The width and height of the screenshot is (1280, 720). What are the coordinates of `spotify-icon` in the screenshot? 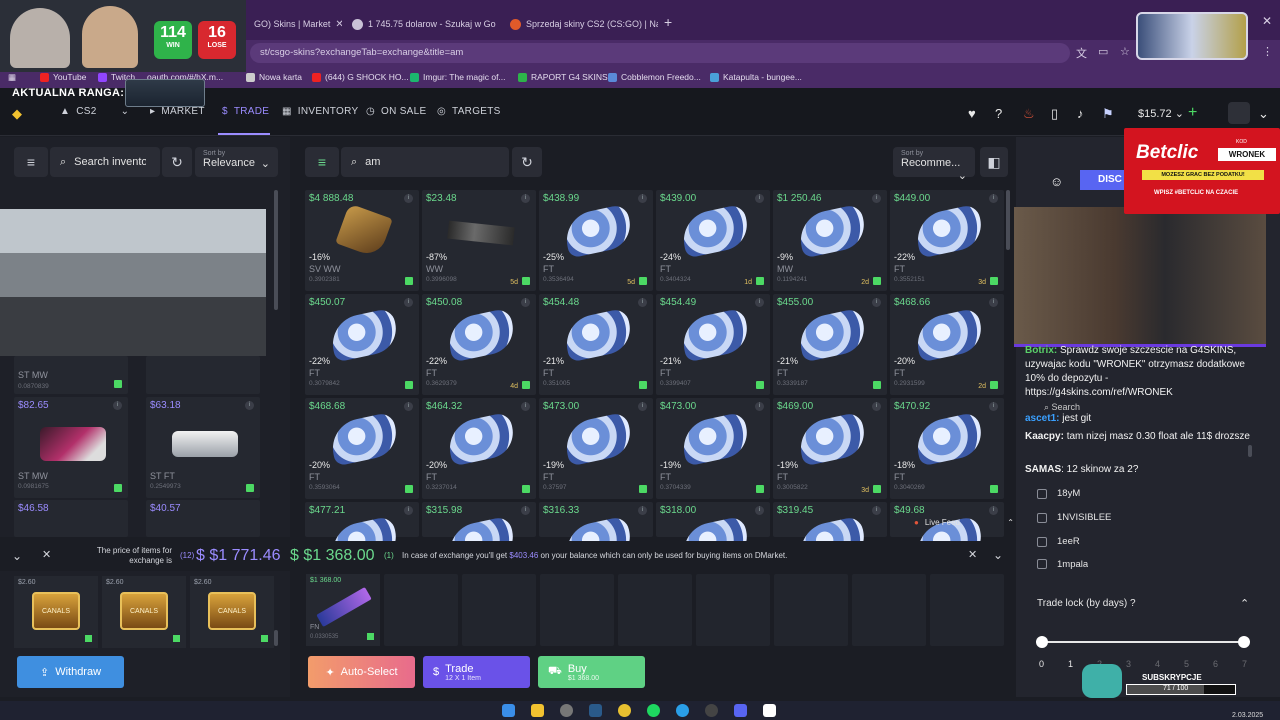 It's located at (653, 710).